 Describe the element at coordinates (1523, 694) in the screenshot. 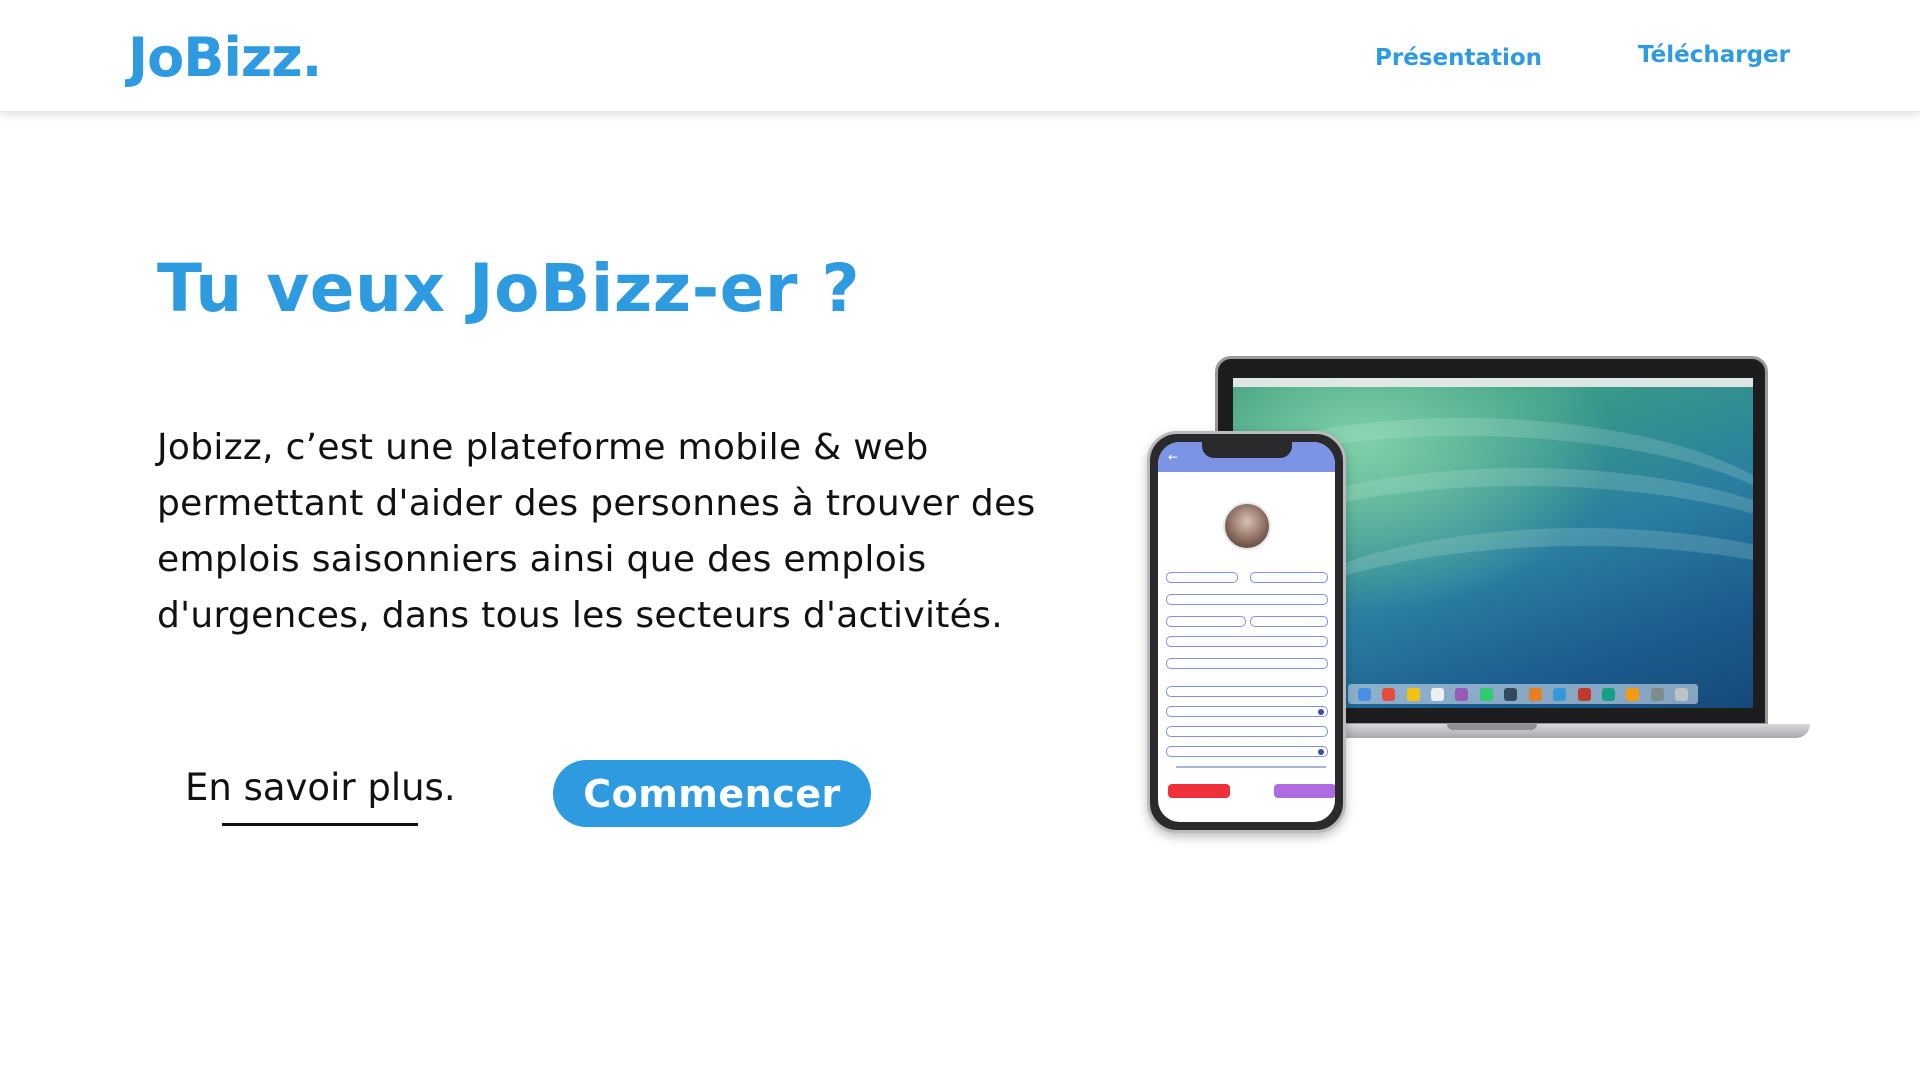

I see `laptop-dock` at that location.